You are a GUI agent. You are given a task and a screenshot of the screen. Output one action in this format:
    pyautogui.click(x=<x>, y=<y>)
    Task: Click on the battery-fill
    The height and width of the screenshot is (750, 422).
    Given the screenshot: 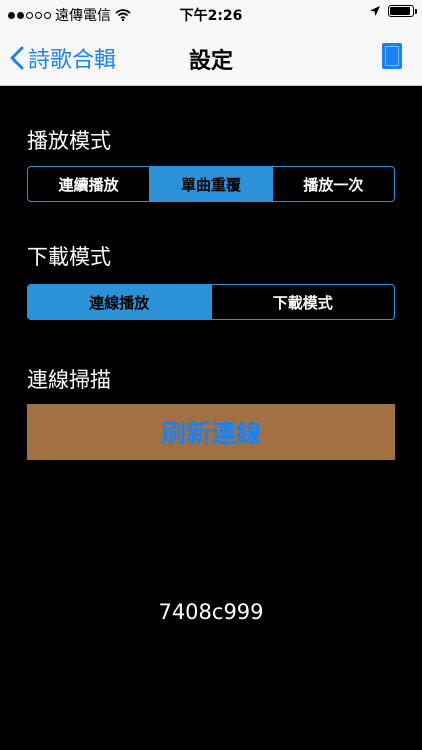 What is the action you would take?
    pyautogui.click(x=400, y=11)
    